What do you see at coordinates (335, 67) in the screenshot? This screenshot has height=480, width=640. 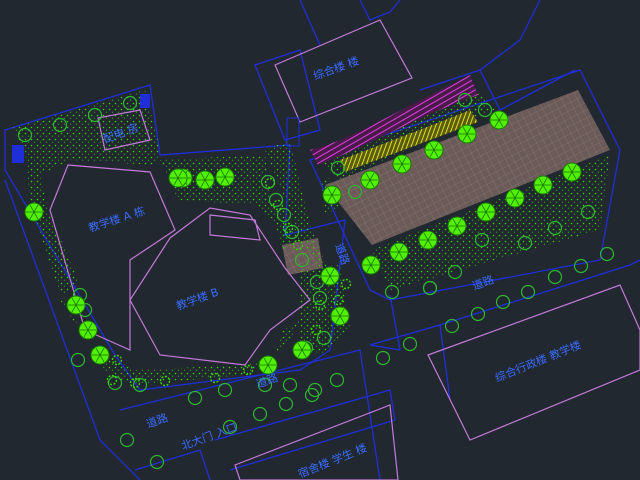 I see `label-north-building: 综合楼 楼` at bounding box center [335, 67].